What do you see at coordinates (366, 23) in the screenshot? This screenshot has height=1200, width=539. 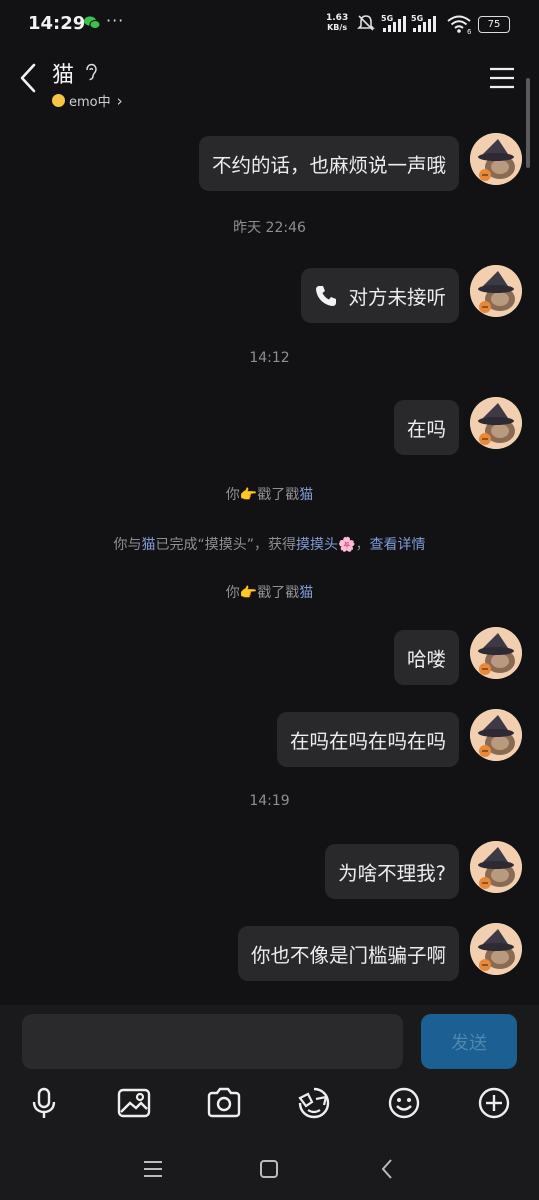 I see `mute-icon` at bounding box center [366, 23].